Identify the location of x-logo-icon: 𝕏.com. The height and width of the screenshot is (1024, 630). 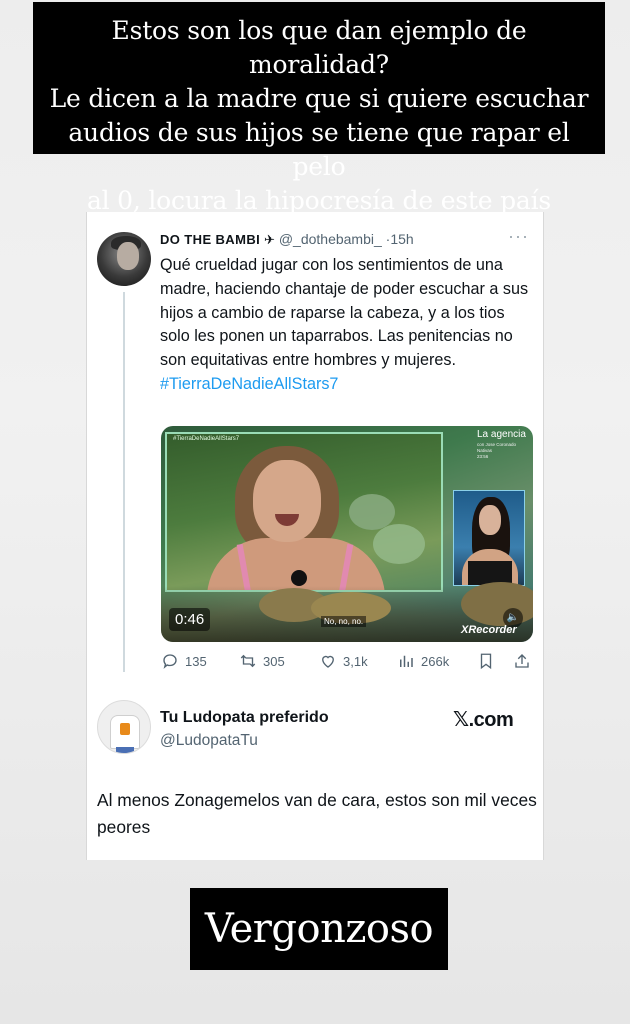
(483, 720).